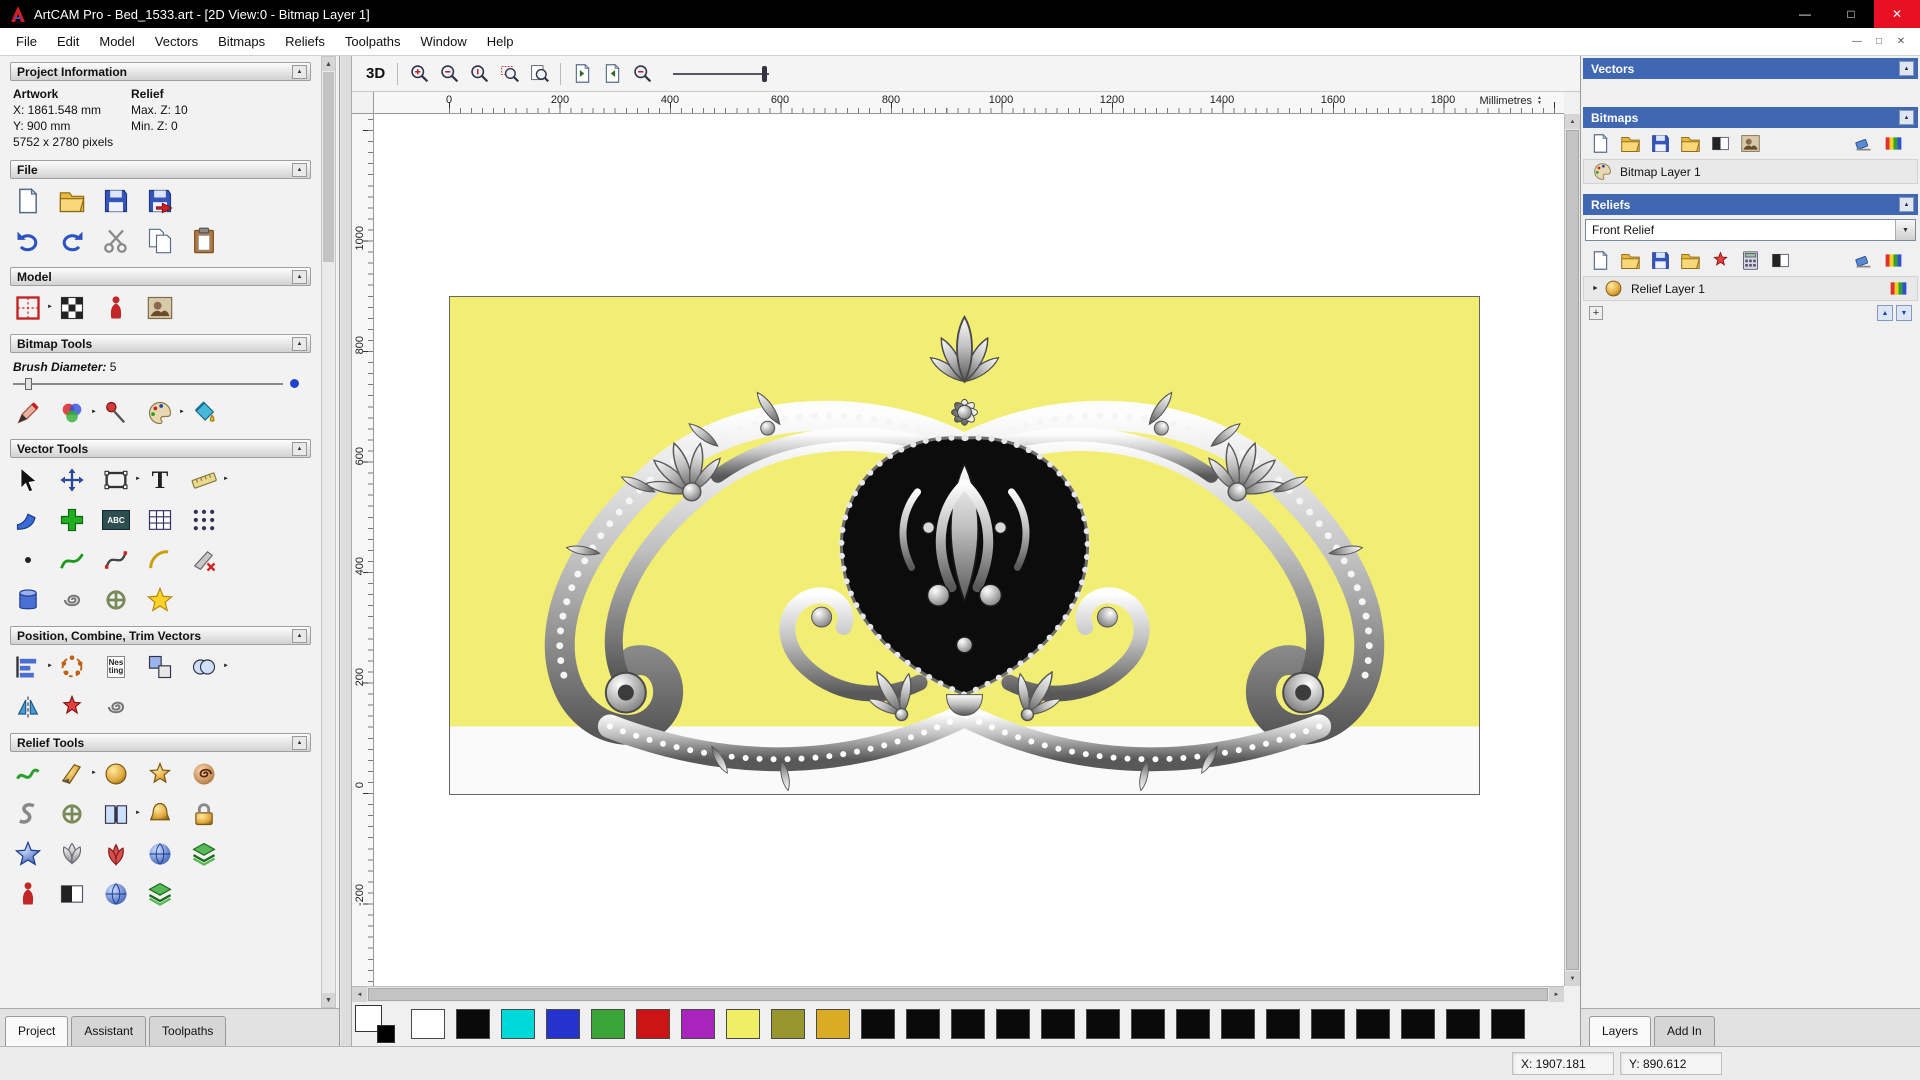 The image size is (1920, 1080). Describe the element at coordinates (116, 308) in the screenshot. I see `sculpt-model-button` at that location.